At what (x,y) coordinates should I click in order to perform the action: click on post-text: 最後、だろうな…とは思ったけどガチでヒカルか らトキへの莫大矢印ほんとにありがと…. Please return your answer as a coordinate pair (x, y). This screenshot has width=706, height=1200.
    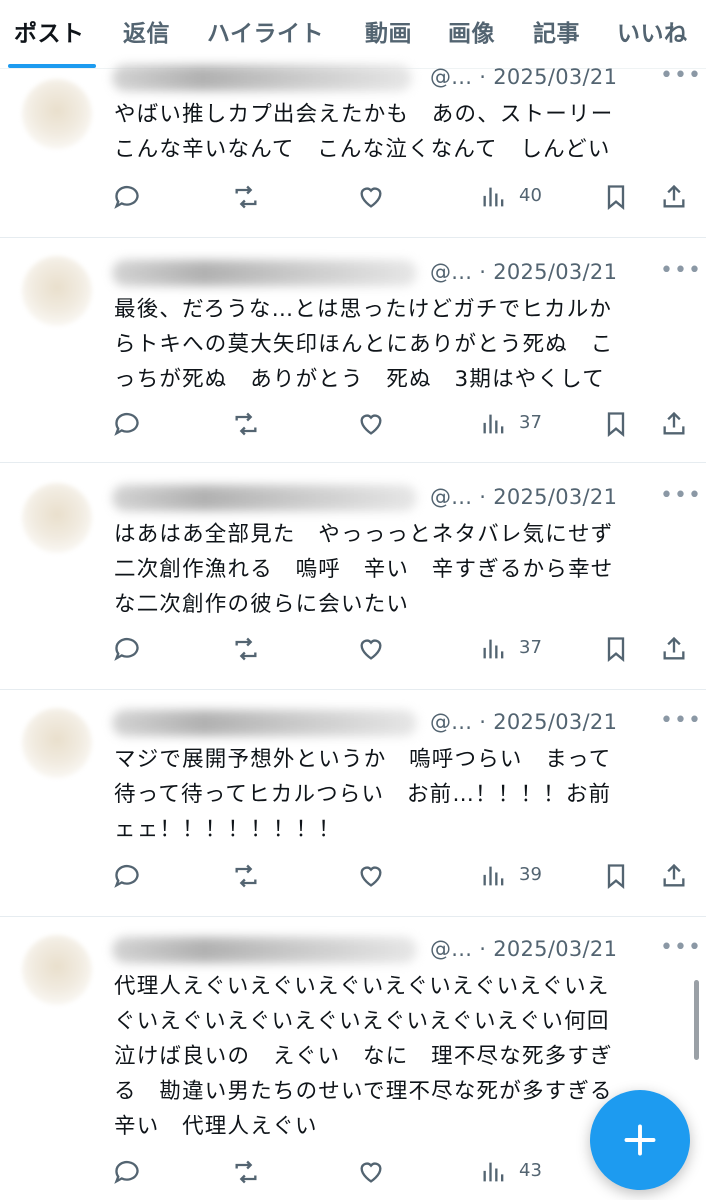
    Looking at the image, I should click on (364, 344).